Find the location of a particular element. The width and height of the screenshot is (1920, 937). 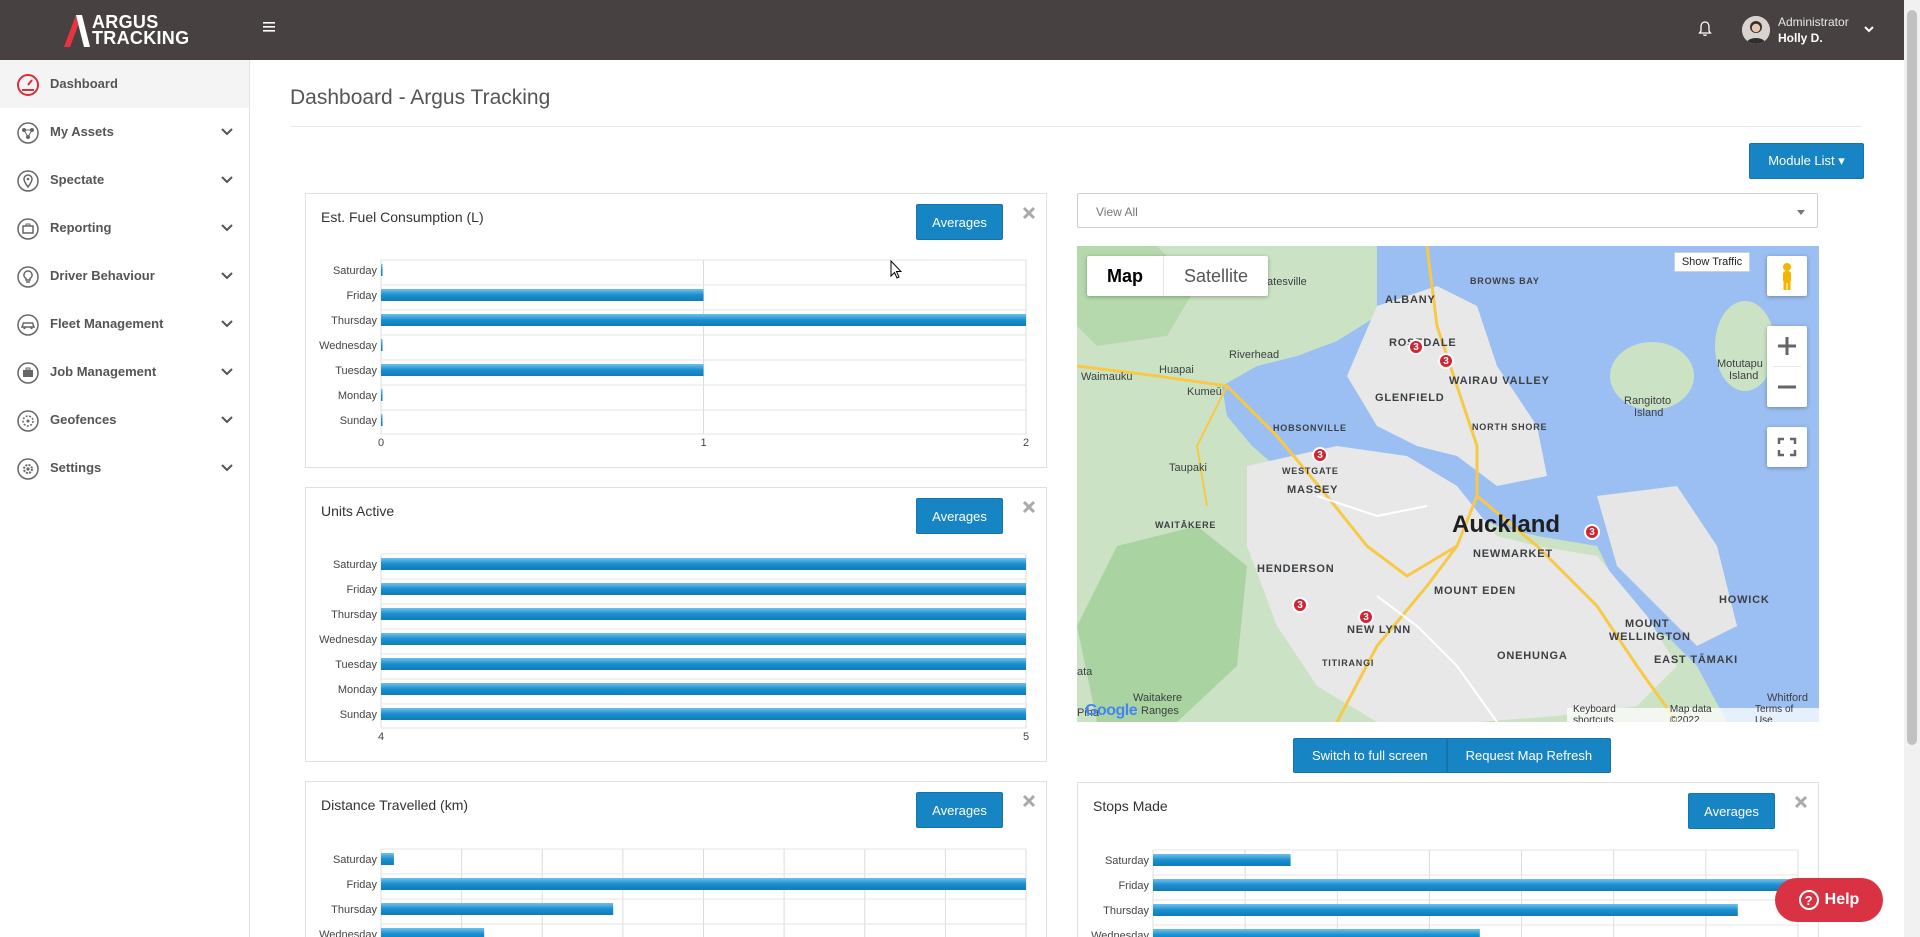

chart-category-label: Tuesday is located at coordinates (356, 665).